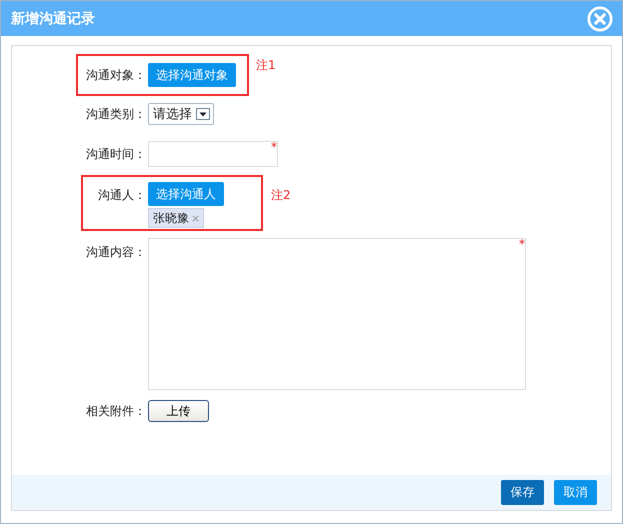 This screenshot has width=623, height=524. I want to click on select-button: 选择沟通人, so click(186, 194).